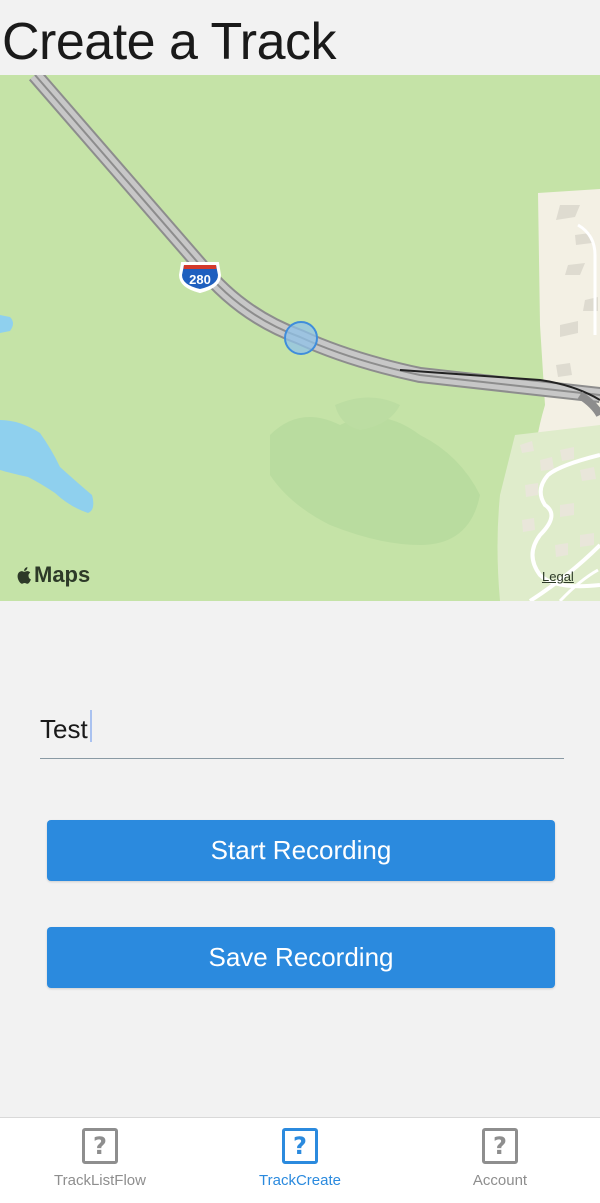 The image size is (600, 1203). What do you see at coordinates (24, 575) in the screenshot?
I see `apple-logo-icon` at bounding box center [24, 575].